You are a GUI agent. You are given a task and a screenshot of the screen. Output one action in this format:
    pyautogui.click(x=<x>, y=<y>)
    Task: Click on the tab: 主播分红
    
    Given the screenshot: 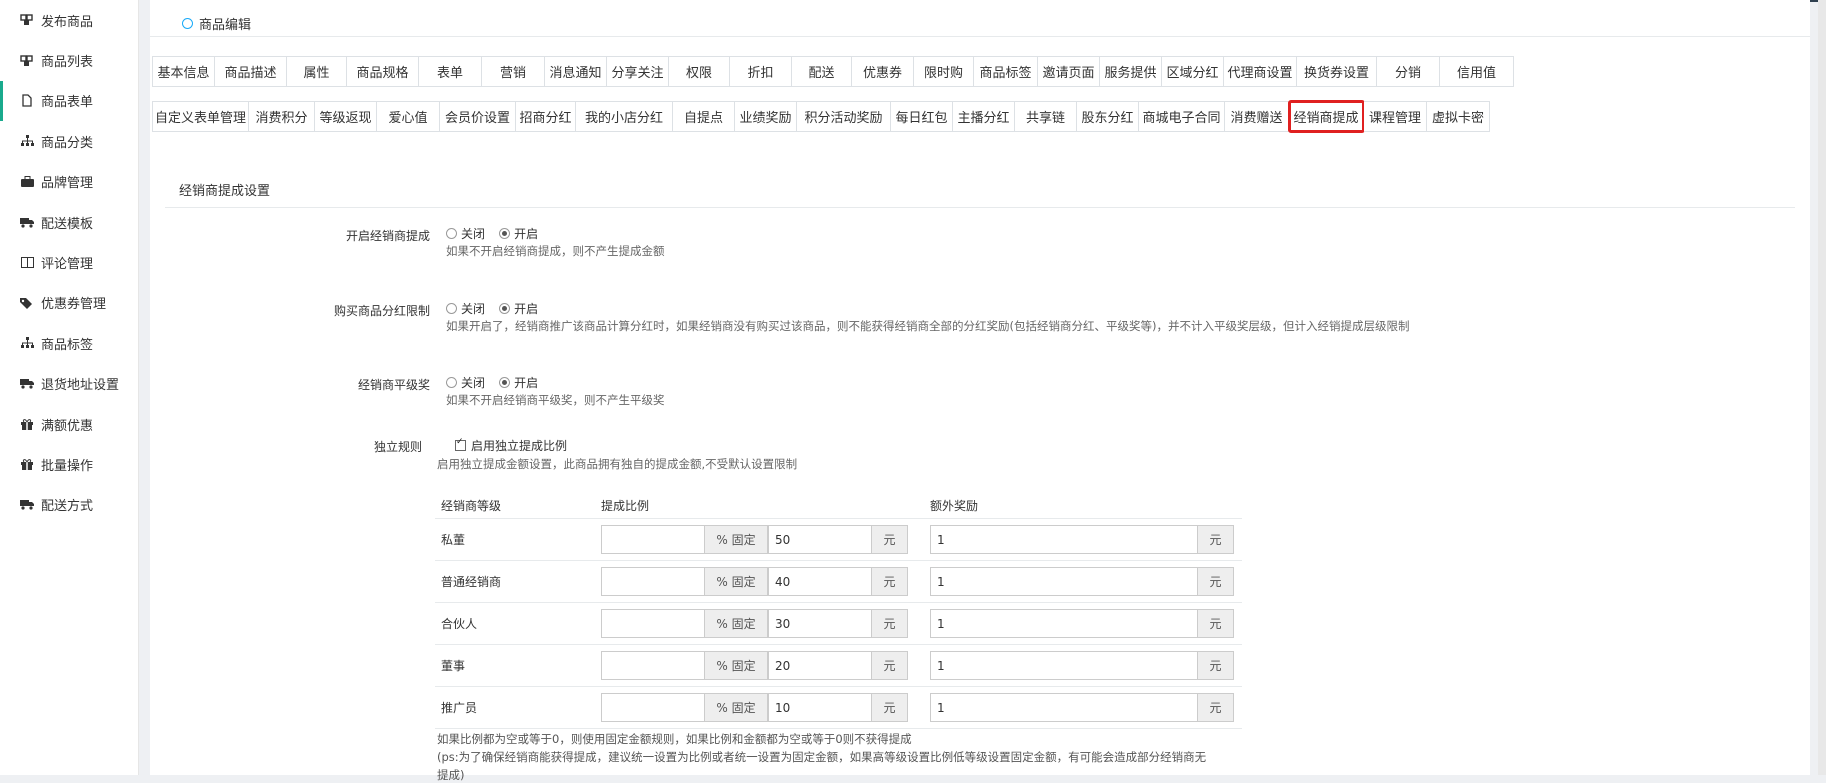 What is the action you would take?
    pyautogui.click(x=984, y=116)
    